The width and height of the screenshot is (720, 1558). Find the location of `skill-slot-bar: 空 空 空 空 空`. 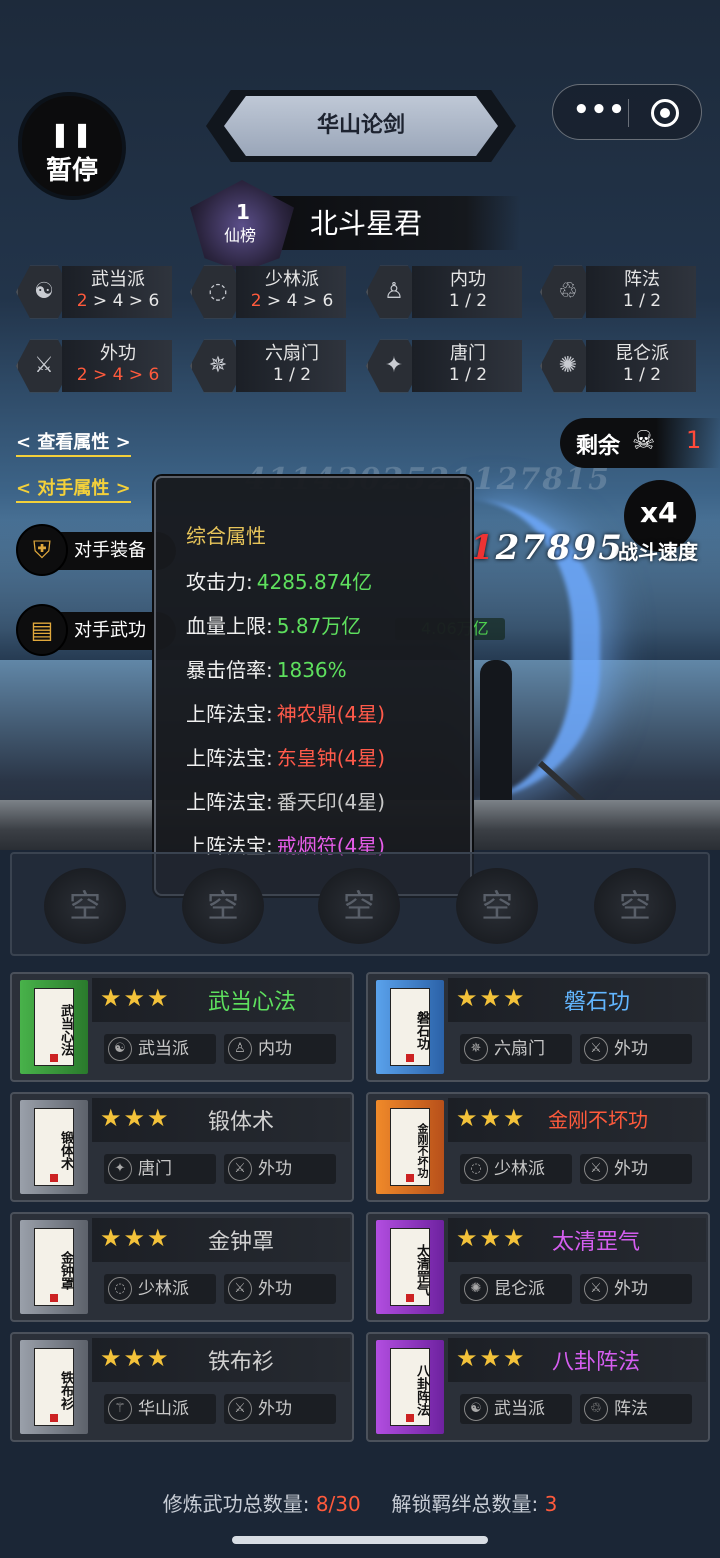

skill-slot-bar: 空 空 空 空 空 is located at coordinates (360, 904).